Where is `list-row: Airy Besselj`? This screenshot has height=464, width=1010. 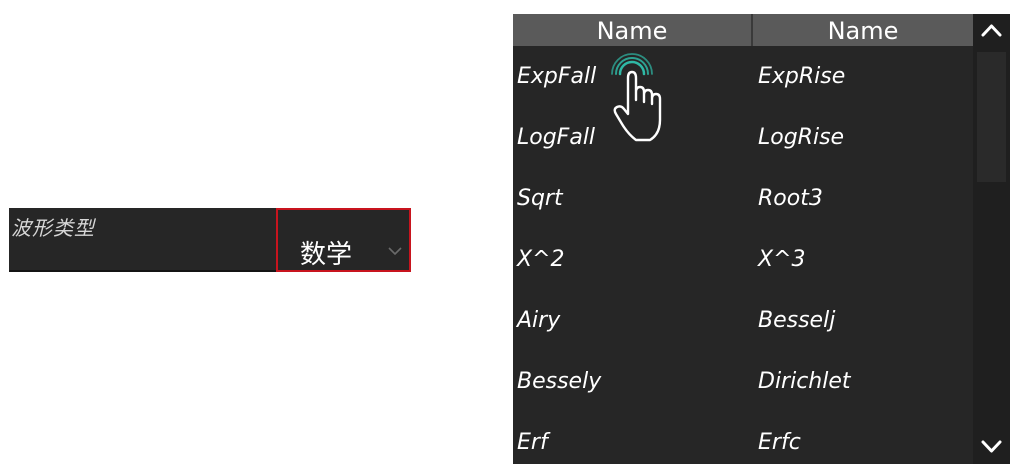
list-row: Airy Besselj is located at coordinates (743, 320).